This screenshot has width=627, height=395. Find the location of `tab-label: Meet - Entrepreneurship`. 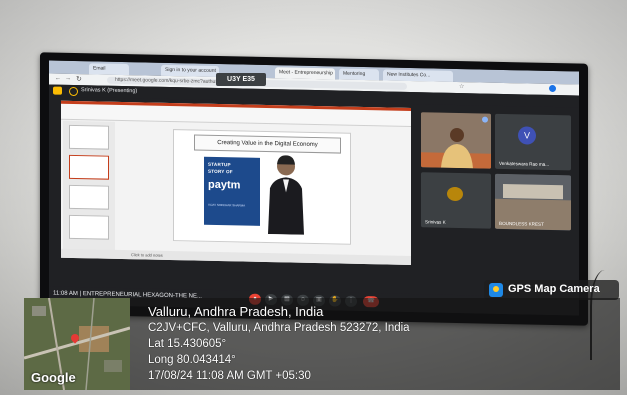

tab-label: Meet - Entrepreneurship is located at coordinates (306, 73).